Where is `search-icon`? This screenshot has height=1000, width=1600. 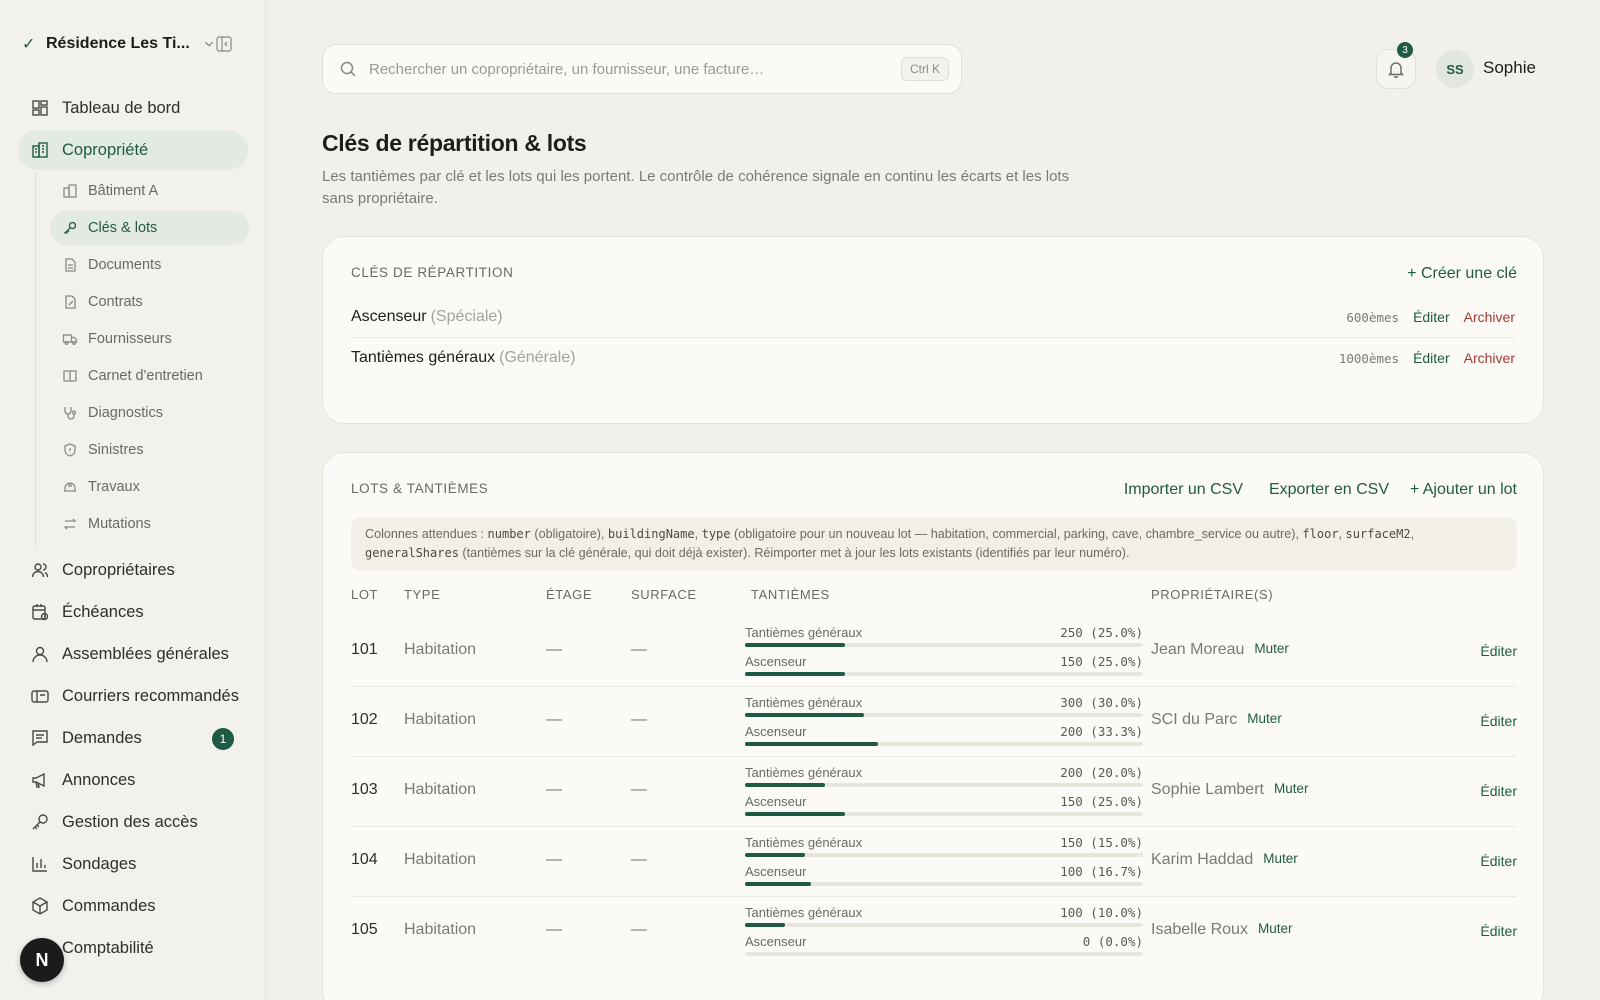
search-icon is located at coordinates (348, 69).